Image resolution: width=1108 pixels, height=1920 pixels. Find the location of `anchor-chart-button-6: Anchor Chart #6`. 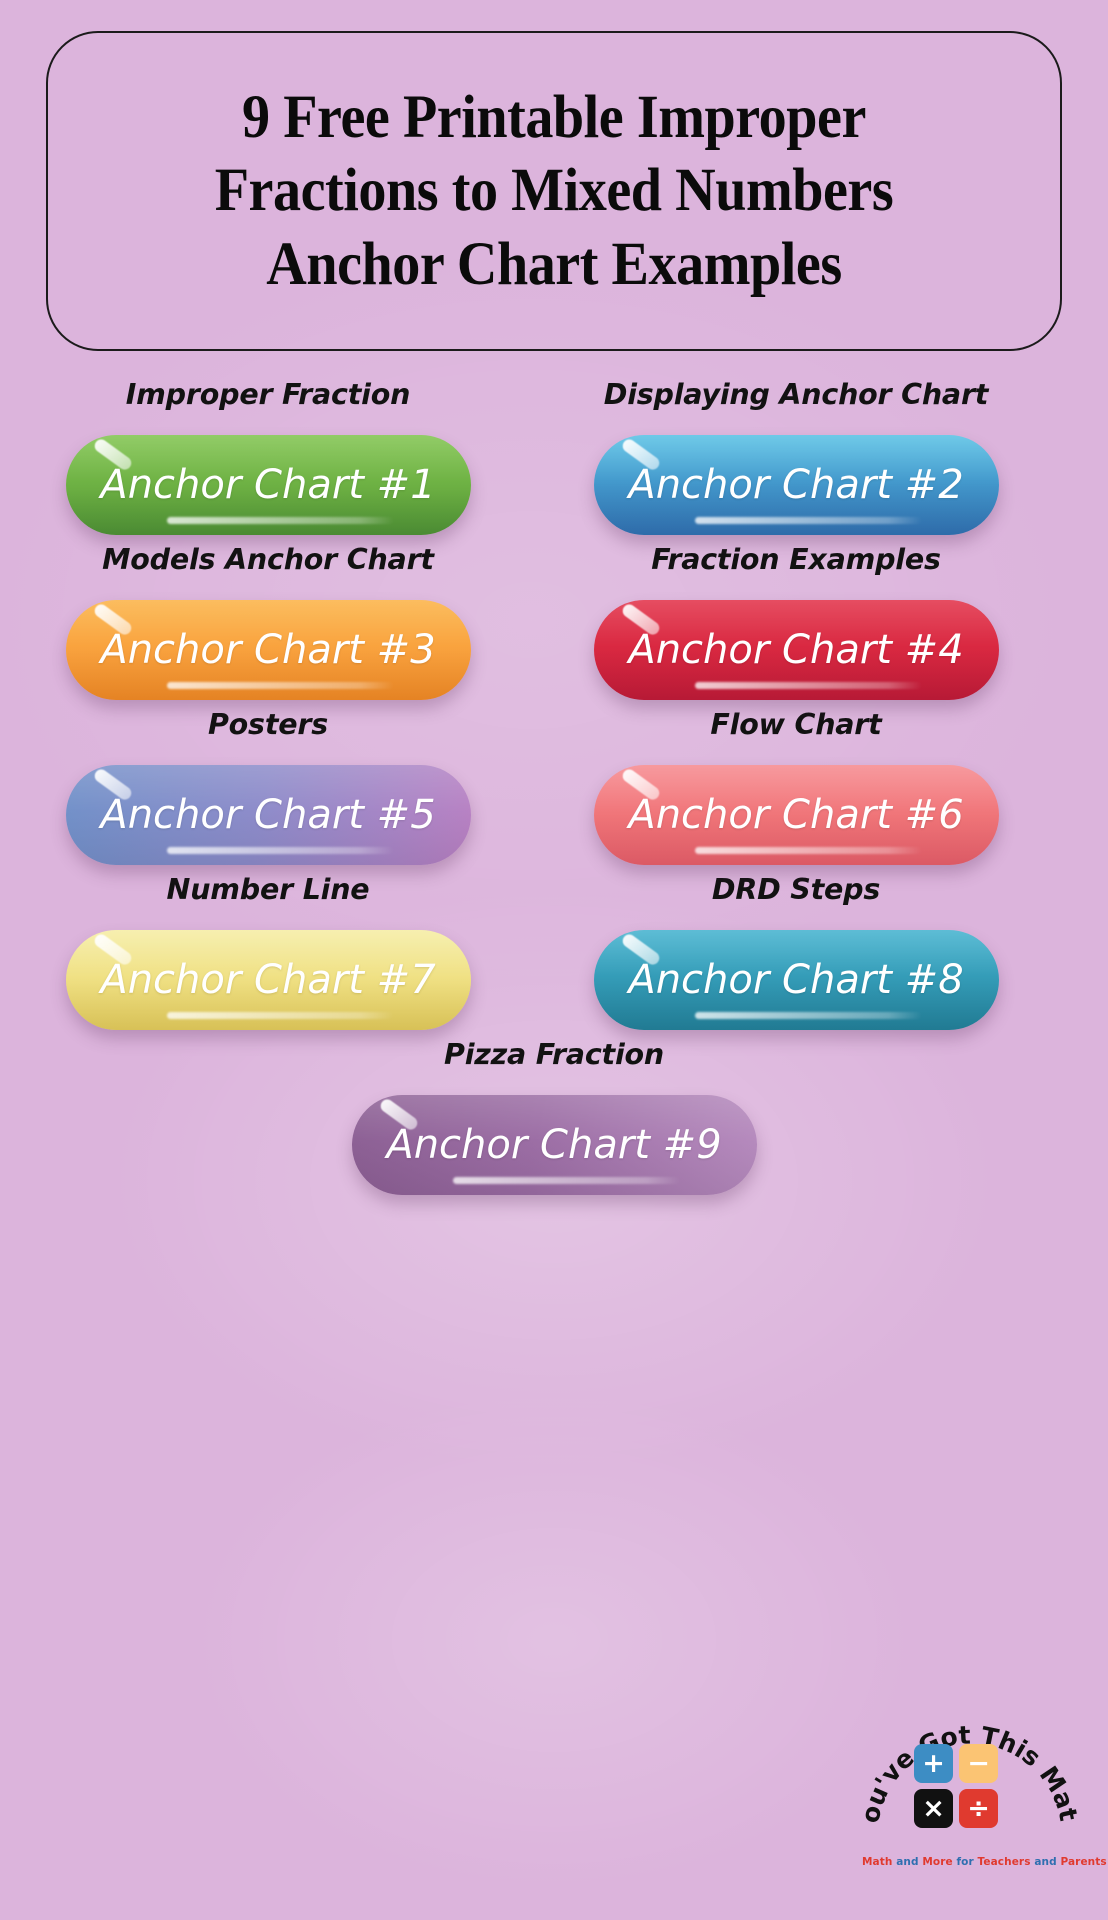

anchor-chart-button-6: Anchor Chart #6 is located at coordinates (796, 815).